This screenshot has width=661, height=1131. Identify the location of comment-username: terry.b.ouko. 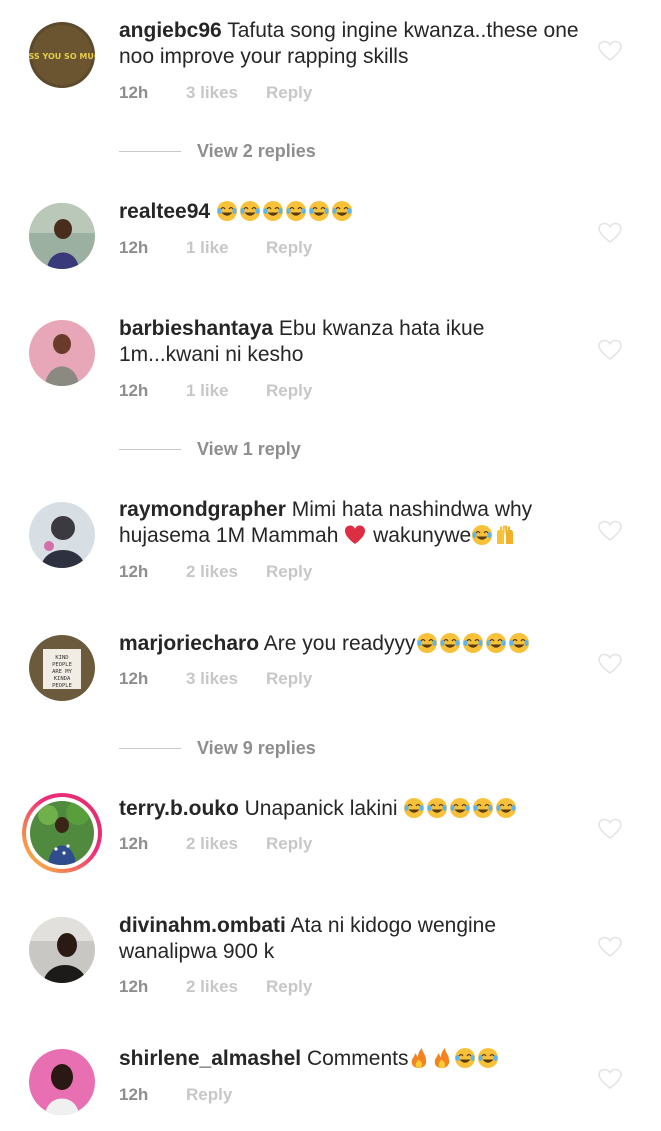
(179, 808).